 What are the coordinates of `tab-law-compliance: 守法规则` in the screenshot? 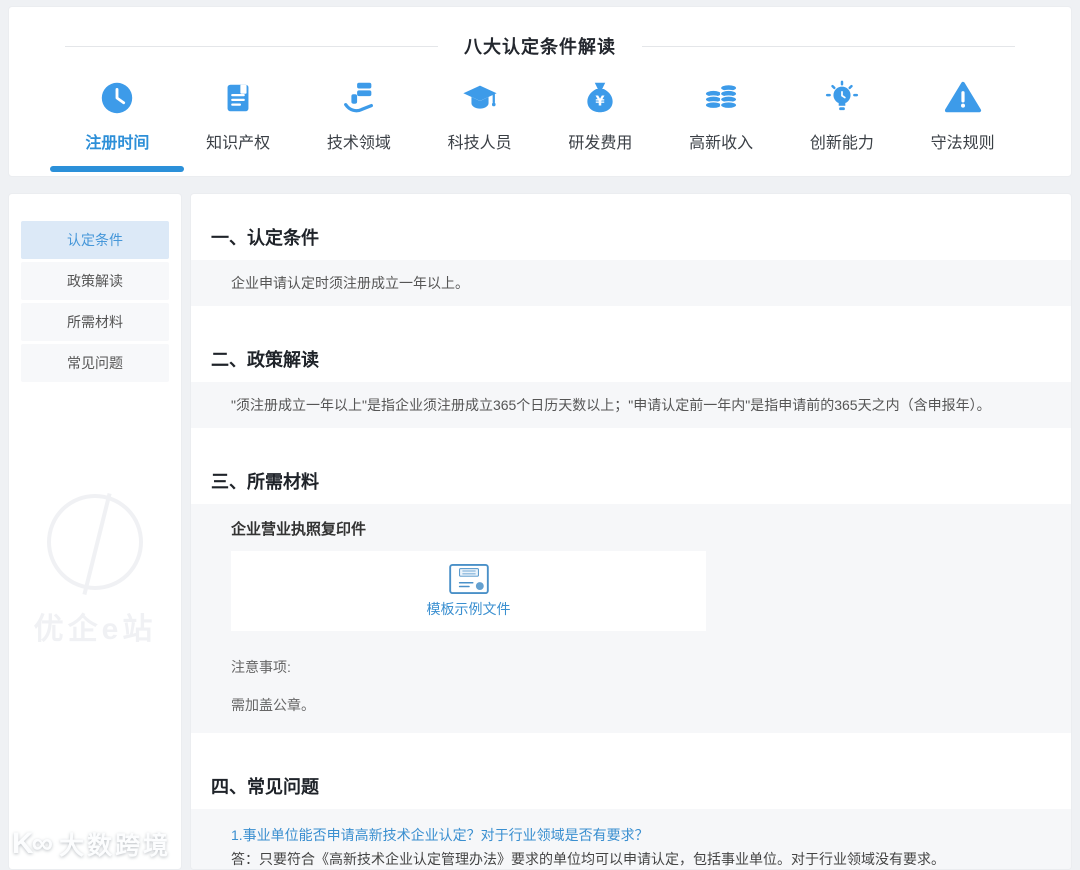 It's located at (962, 116).